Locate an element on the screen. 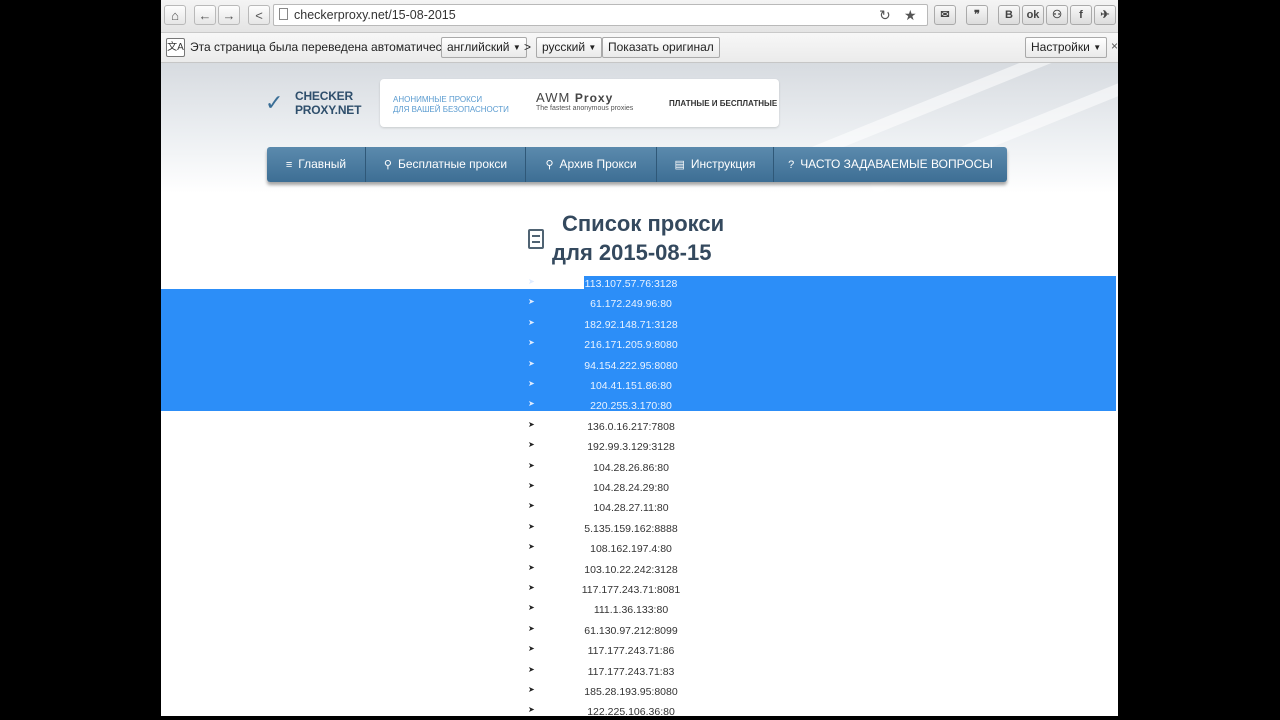 Image resolution: width=1280 pixels, height=720 pixels. proxy-address: 61.130.97.212:8099 is located at coordinates (631, 630).